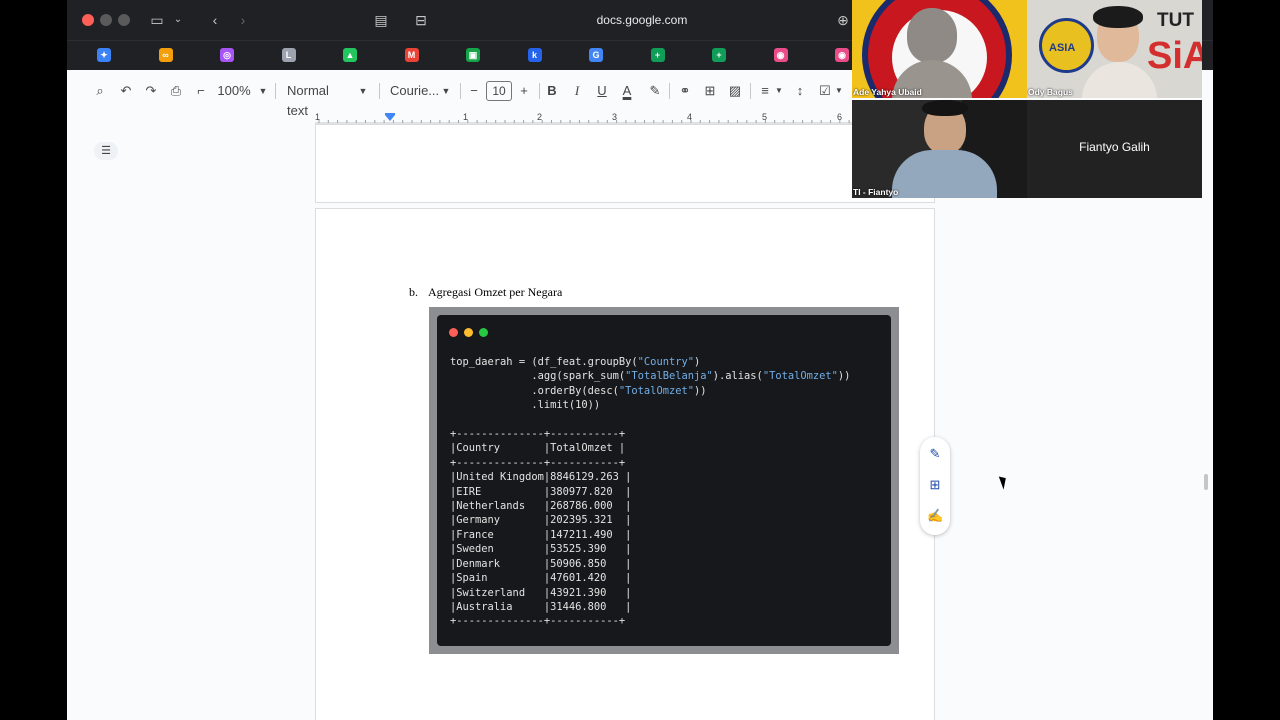 This screenshot has width=1280, height=720. Describe the element at coordinates (1050, 92) in the screenshot. I see `participant-name: Ody Bagus` at that location.